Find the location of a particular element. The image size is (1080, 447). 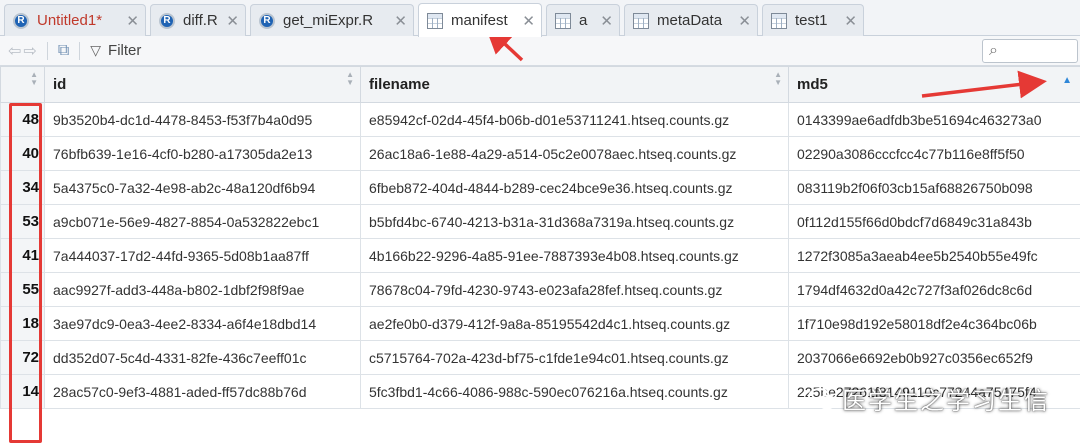

tab-label: Untitled1* is located at coordinates (70, 20).